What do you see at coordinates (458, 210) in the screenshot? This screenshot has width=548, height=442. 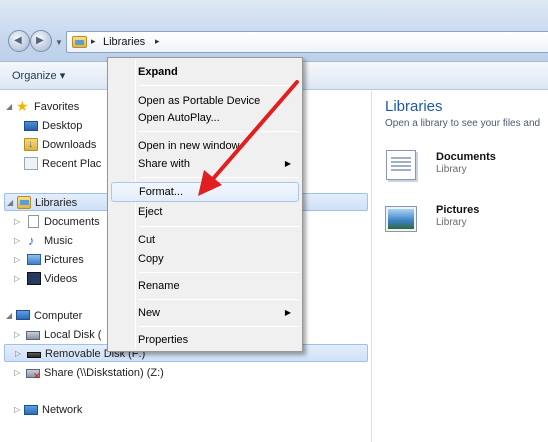 I see `library-name: Pictures` at bounding box center [458, 210].